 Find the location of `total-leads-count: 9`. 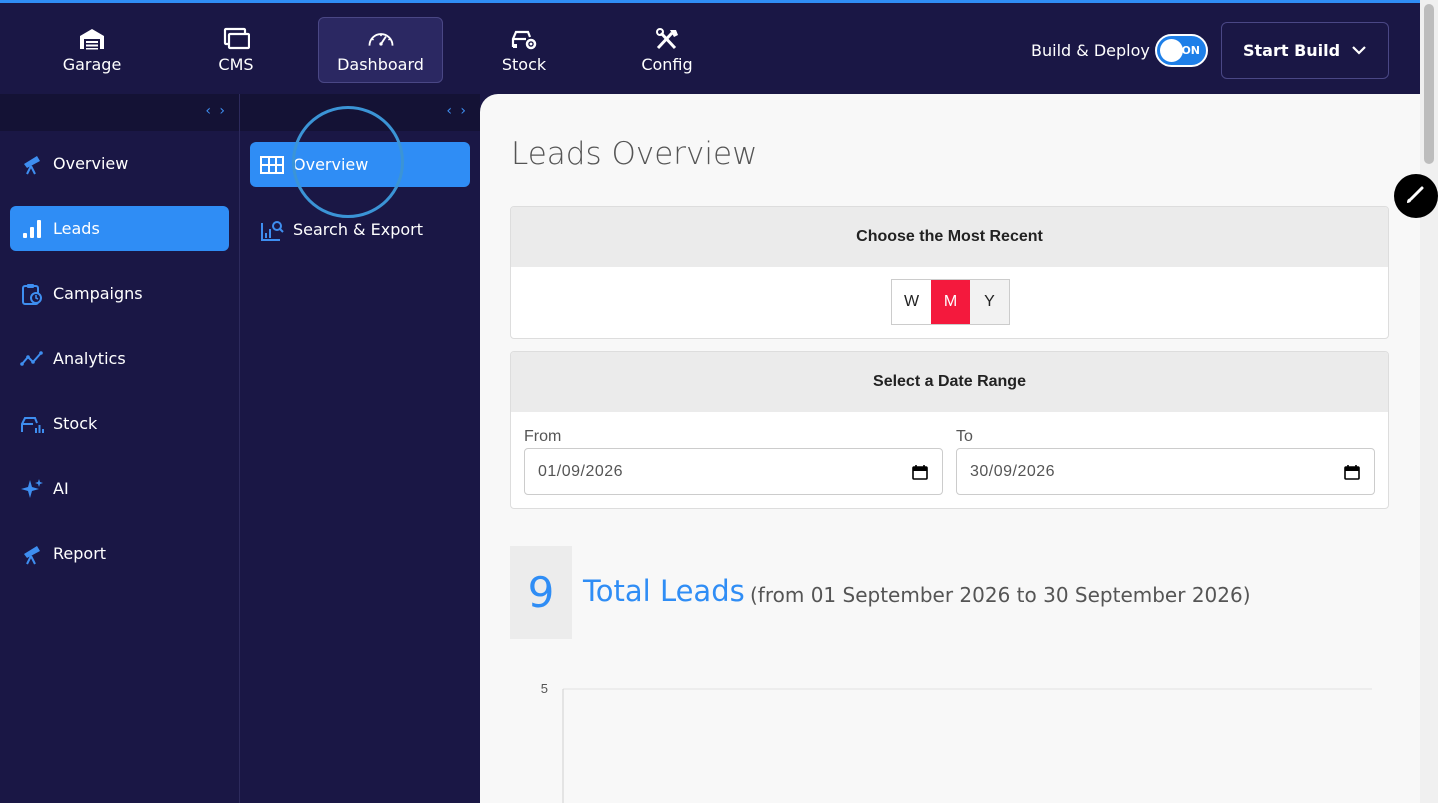

total-leads-count: 9 is located at coordinates (541, 592).